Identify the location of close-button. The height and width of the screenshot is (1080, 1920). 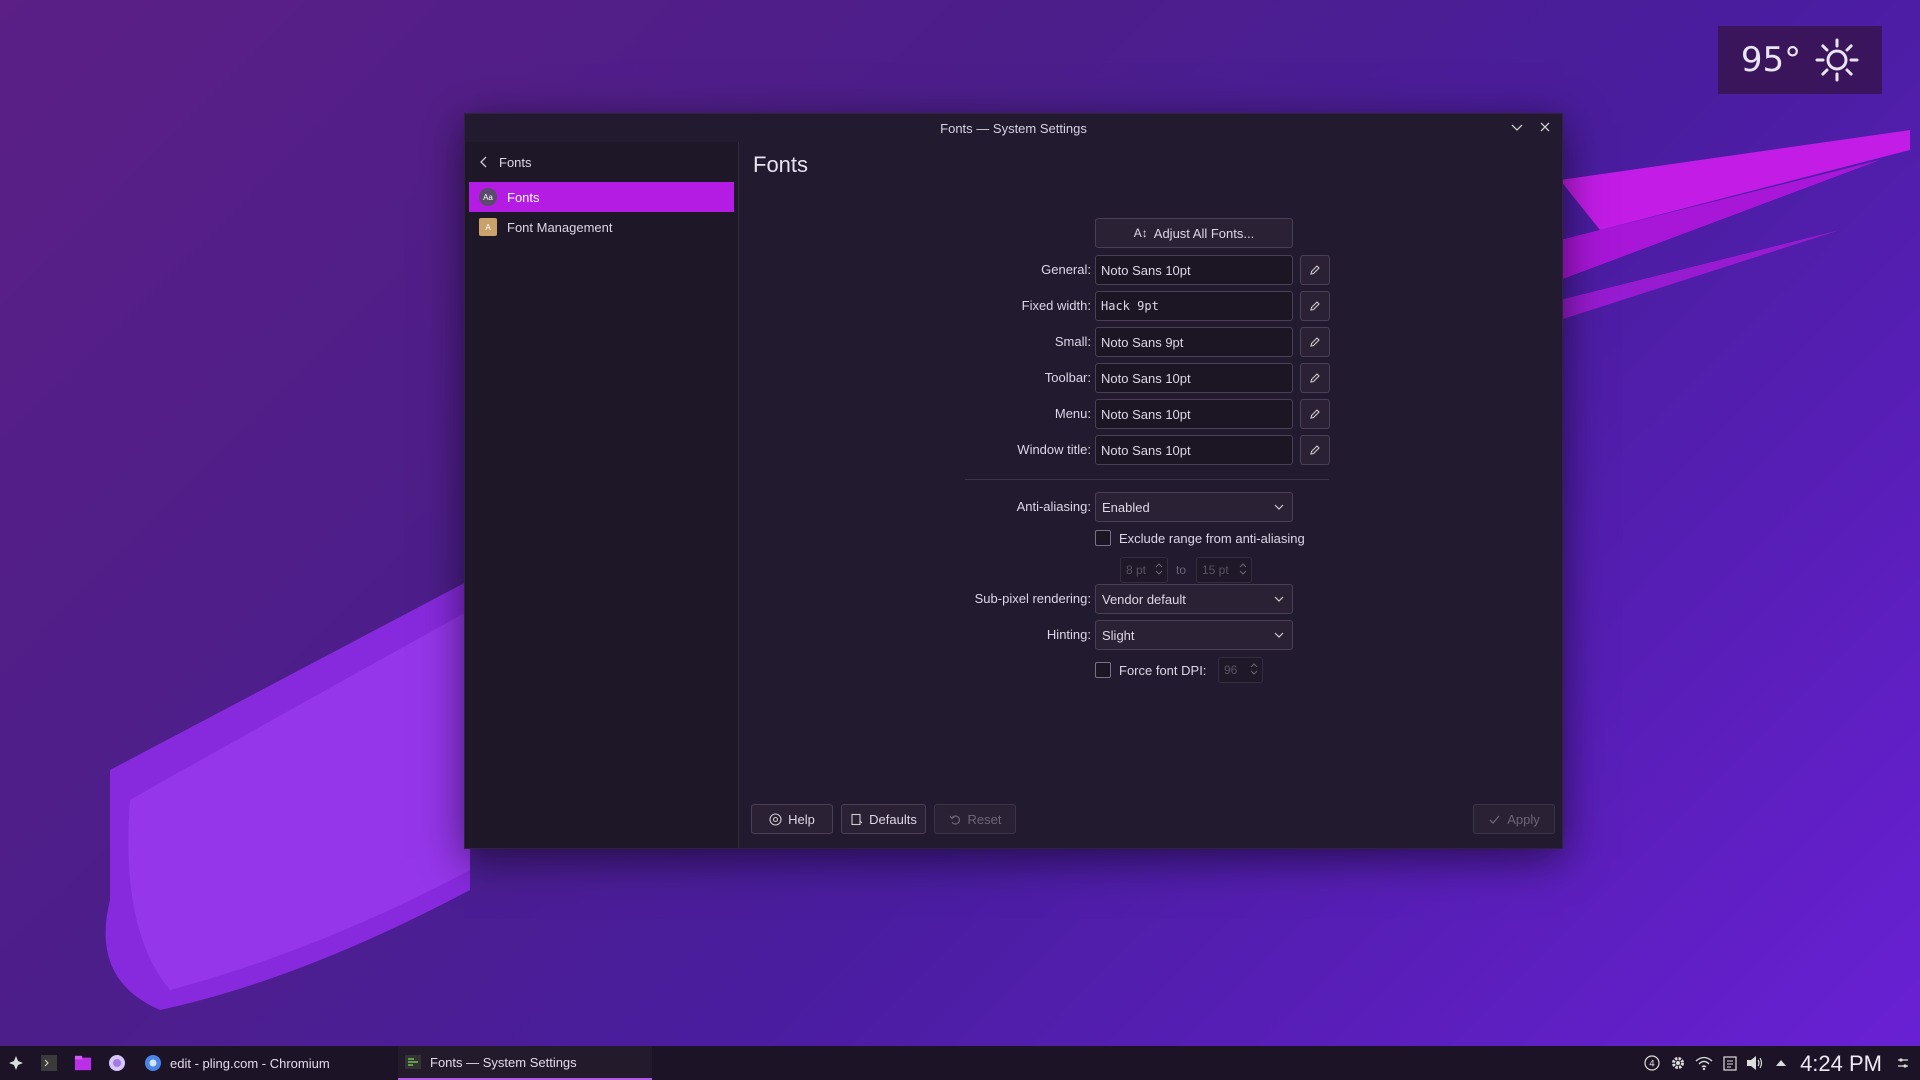
(1545, 127).